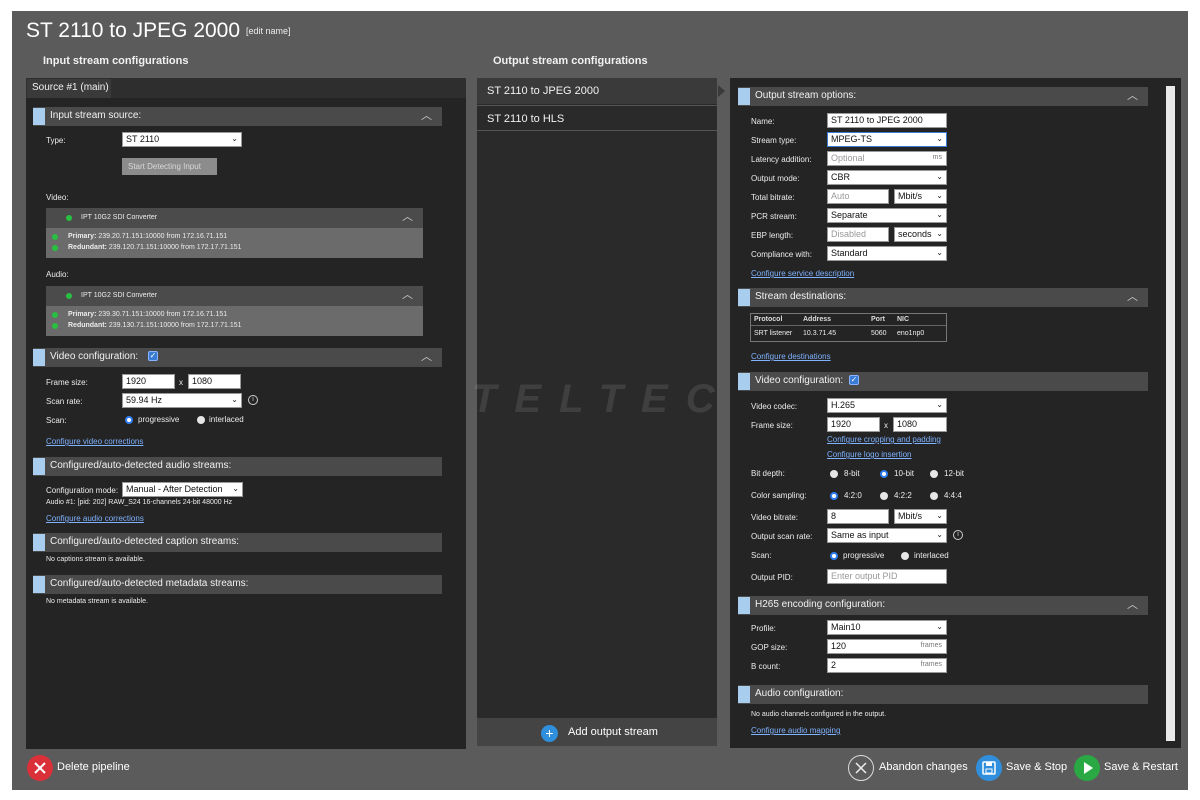 This screenshot has height=800, width=1200. Describe the element at coordinates (182, 139) in the screenshot. I see `input-type-select: ST 2110 ⌄` at that location.